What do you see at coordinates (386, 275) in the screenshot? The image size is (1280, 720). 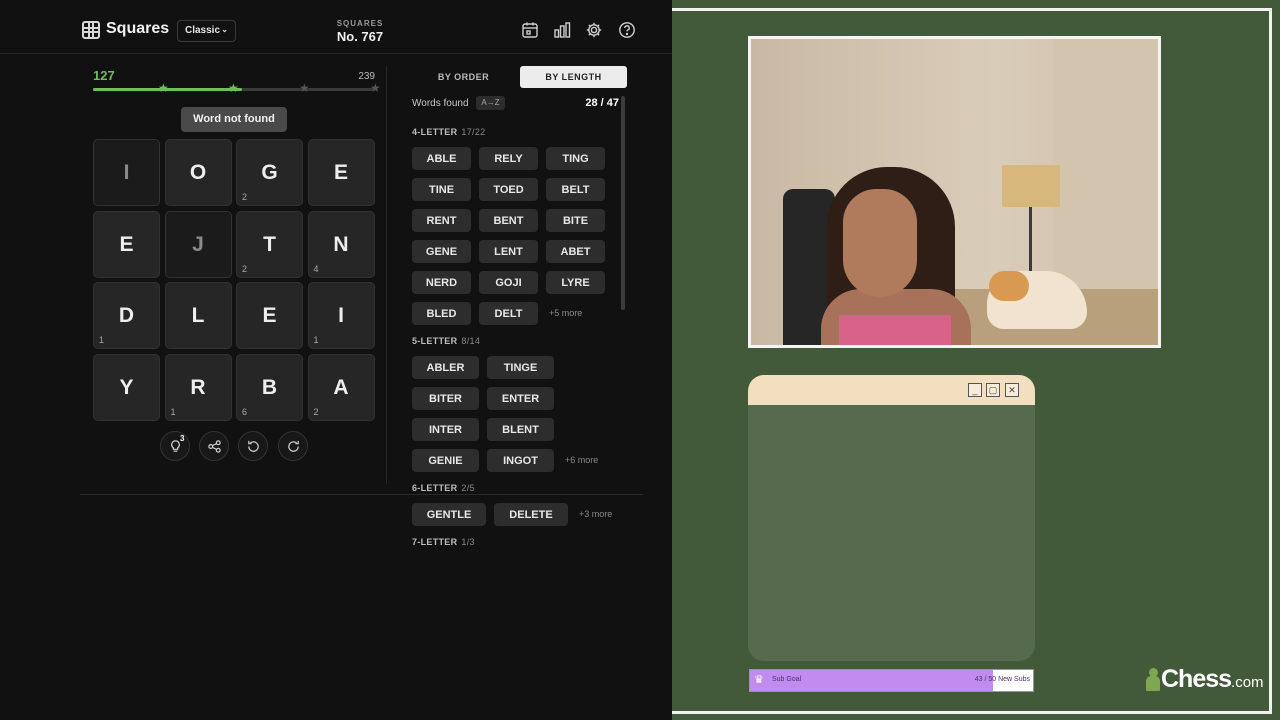 I see `panel-divider` at bounding box center [386, 275].